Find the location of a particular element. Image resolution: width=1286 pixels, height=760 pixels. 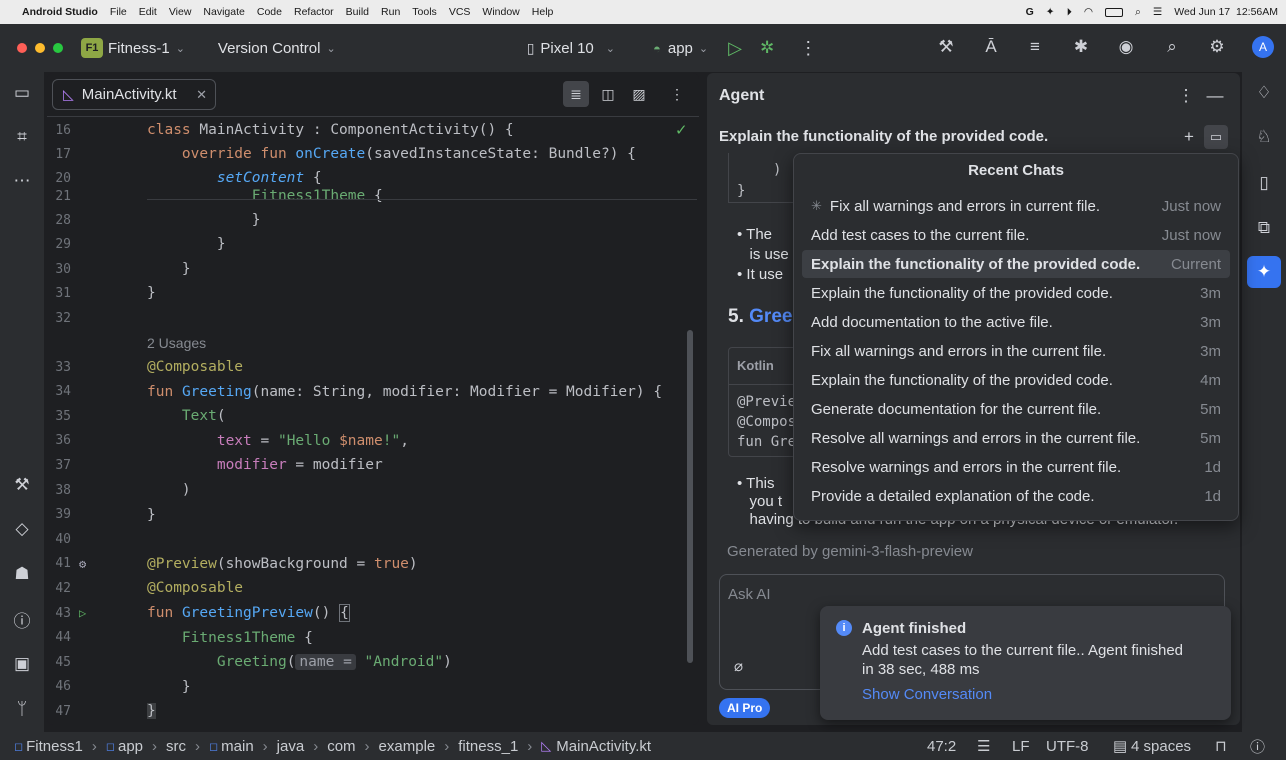

code-text: Fitness1Theme { is located at coordinates (265, 196).